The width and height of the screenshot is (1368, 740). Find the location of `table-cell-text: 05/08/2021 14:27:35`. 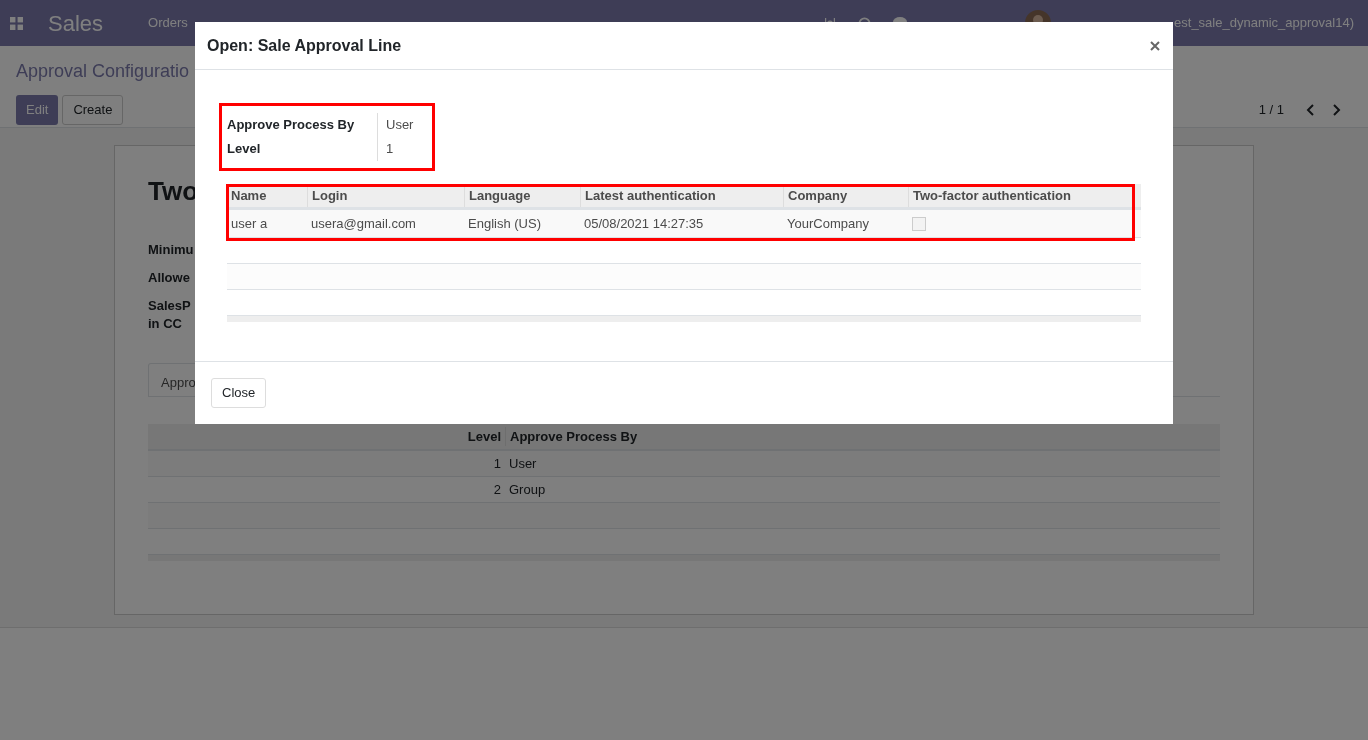

table-cell-text: 05/08/2021 14:27:35 is located at coordinates (644, 223).